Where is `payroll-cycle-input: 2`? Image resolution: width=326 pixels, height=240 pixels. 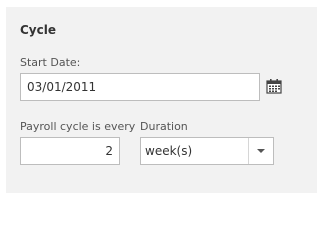 payroll-cycle-input: 2 is located at coordinates (70, 151).